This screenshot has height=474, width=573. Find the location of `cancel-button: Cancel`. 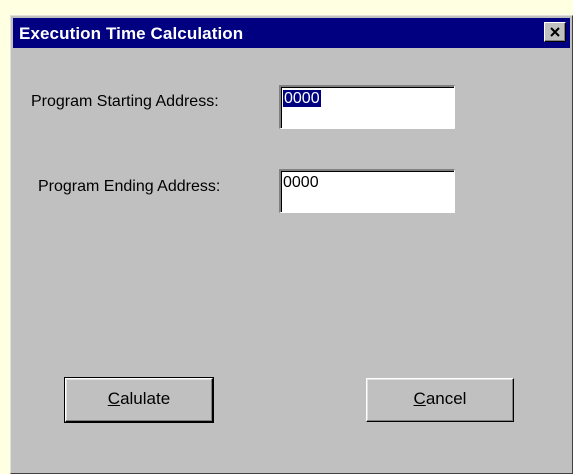

cancel-button: Cancel is located at coordinates (440, 400).